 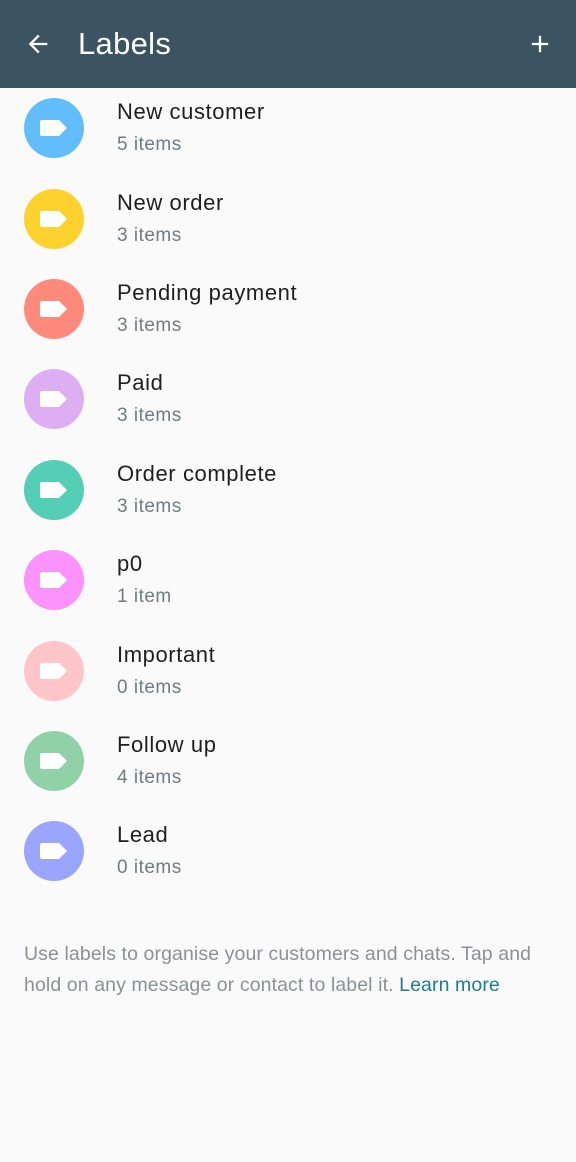 I want to click on label-name: Paid, so click(x=140, y=383).